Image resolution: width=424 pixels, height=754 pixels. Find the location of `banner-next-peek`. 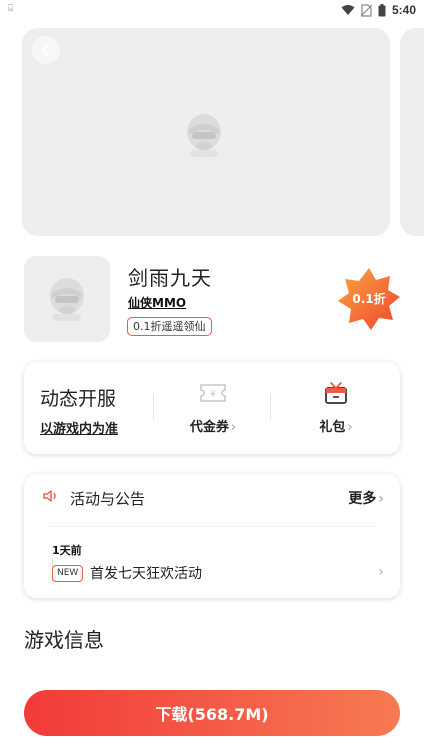

banner-next-peek is located at coordinates (412, 132).